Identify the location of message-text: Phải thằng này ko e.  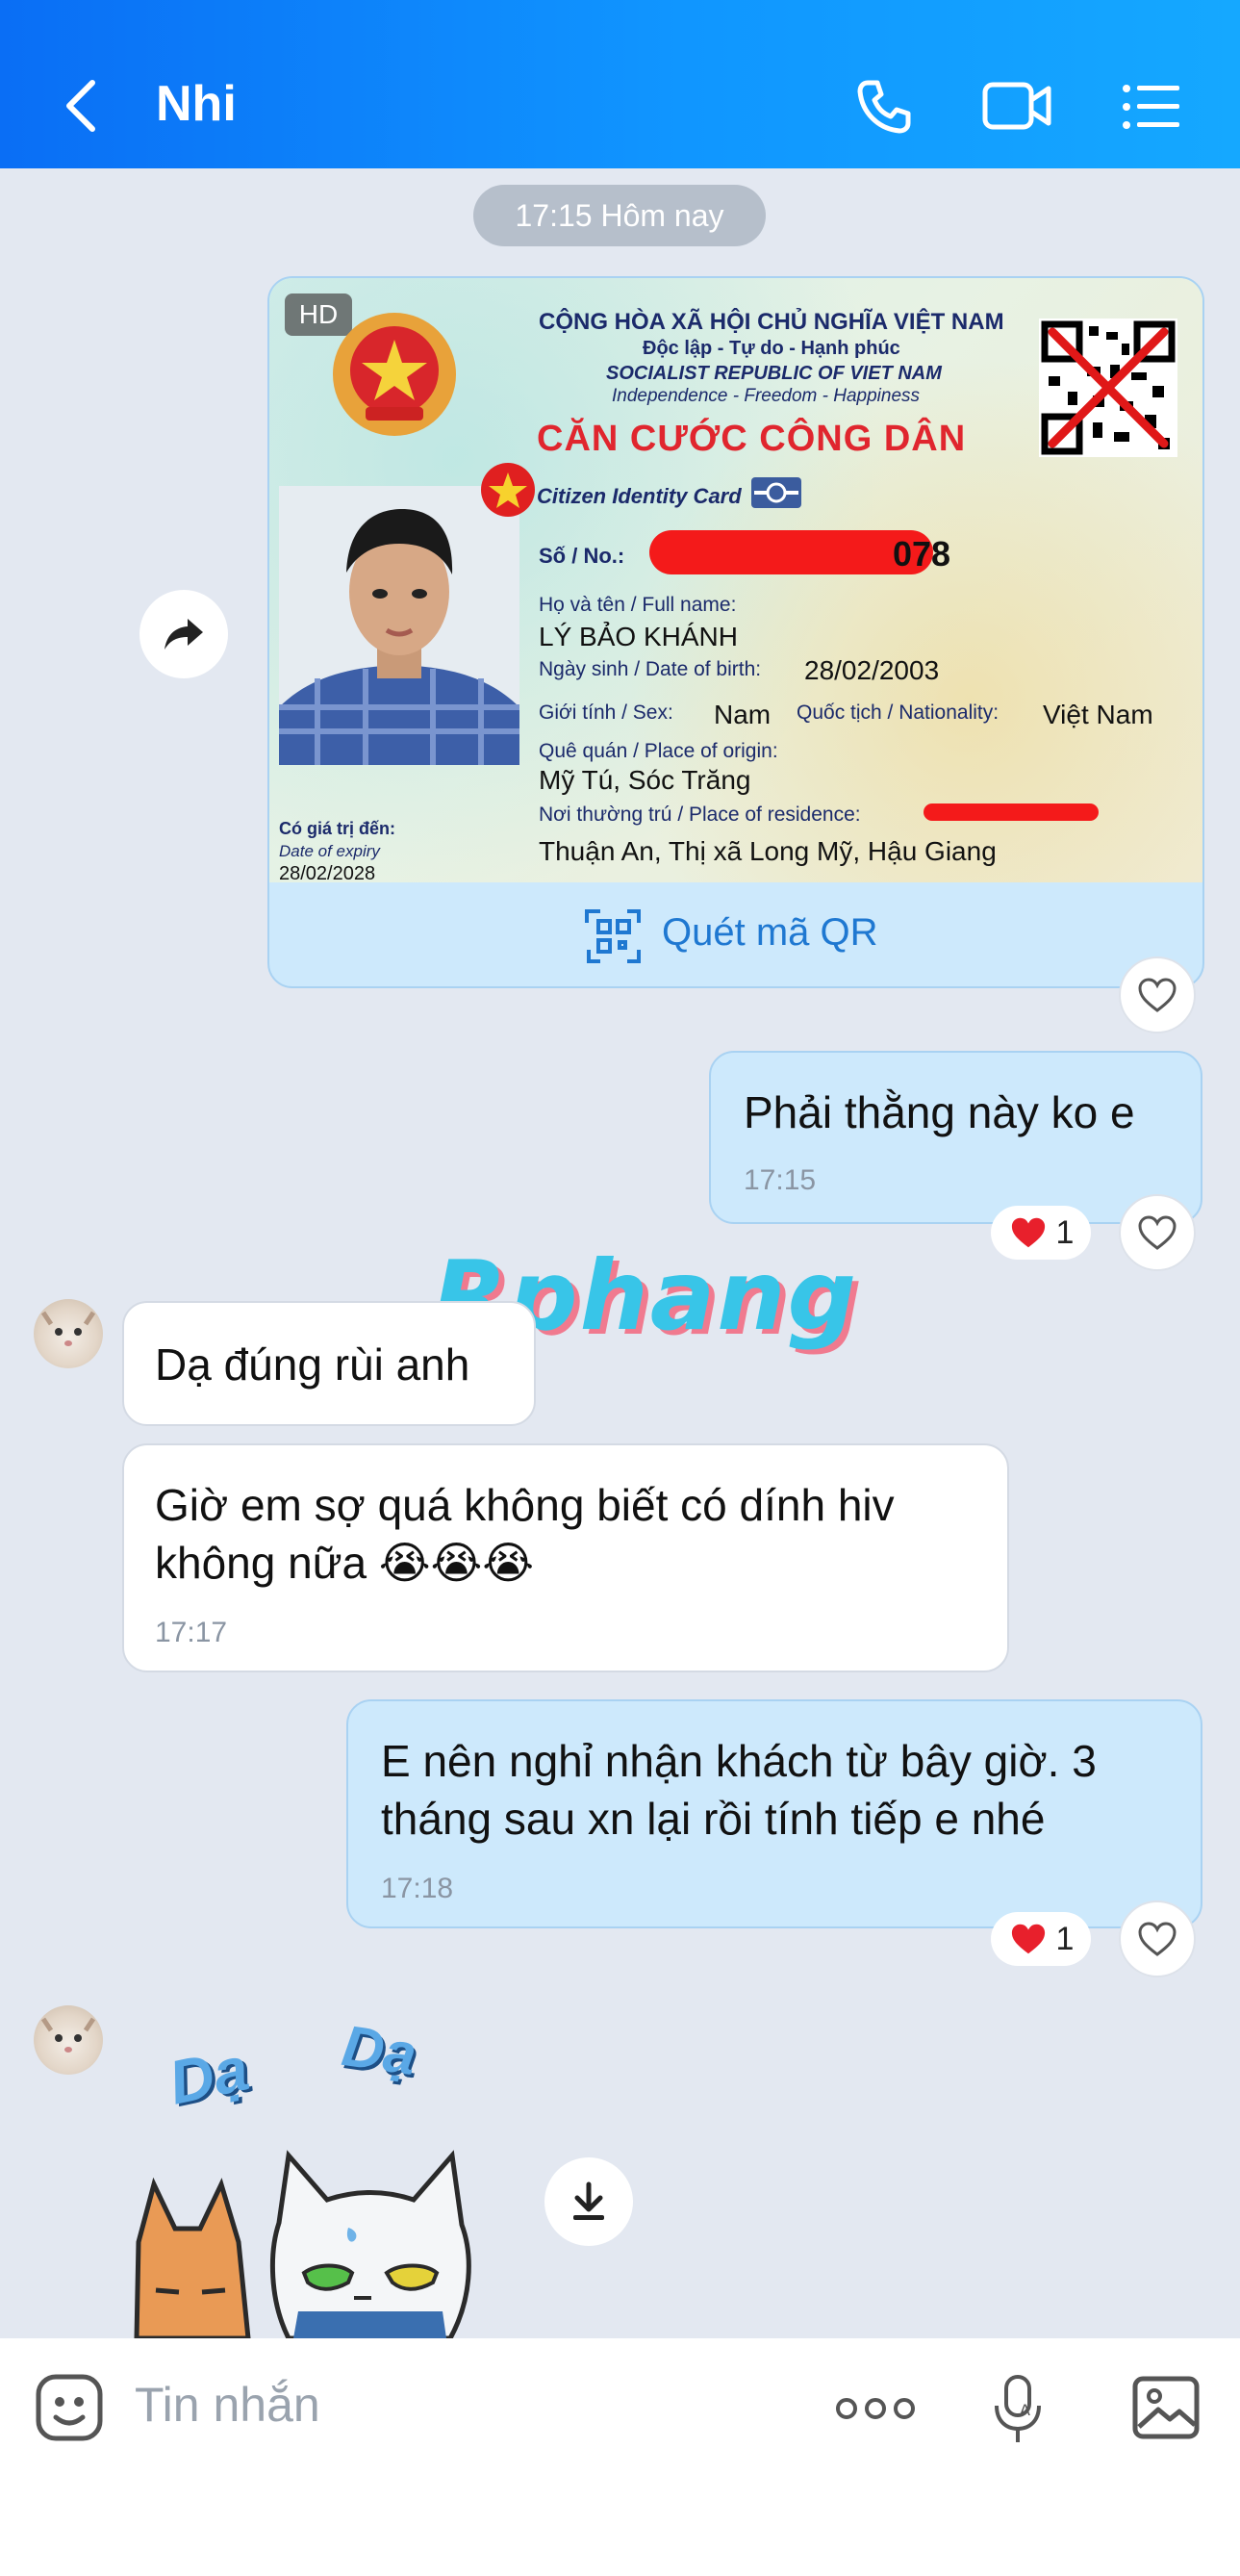
(939, 1112).